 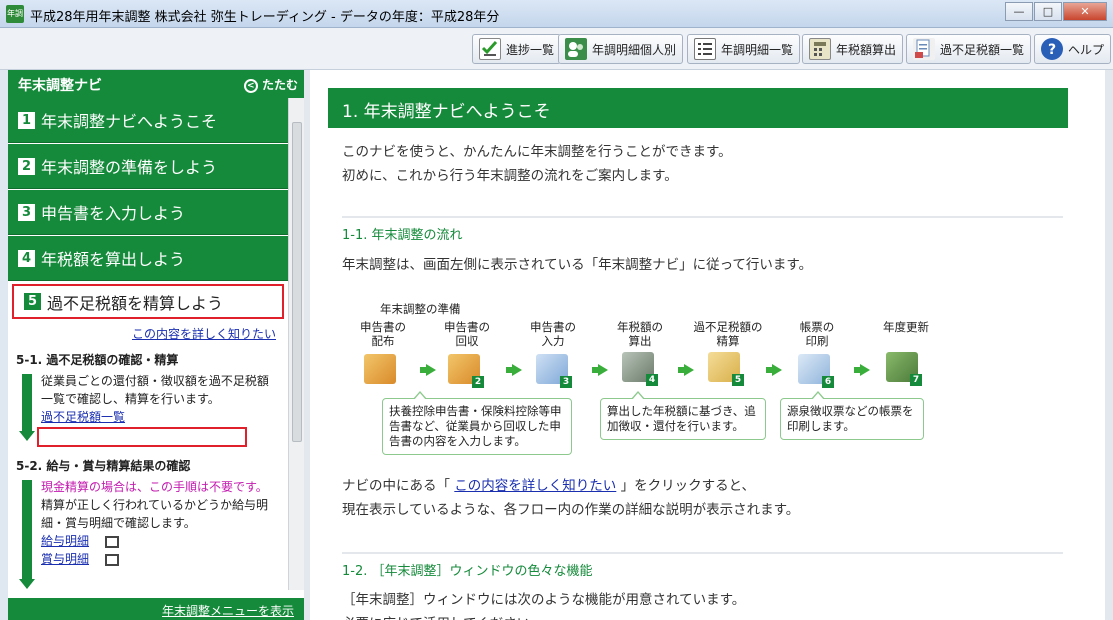 I want to click on step-label: 年末調整ナビへようこそ, so click(x=129, y=121).